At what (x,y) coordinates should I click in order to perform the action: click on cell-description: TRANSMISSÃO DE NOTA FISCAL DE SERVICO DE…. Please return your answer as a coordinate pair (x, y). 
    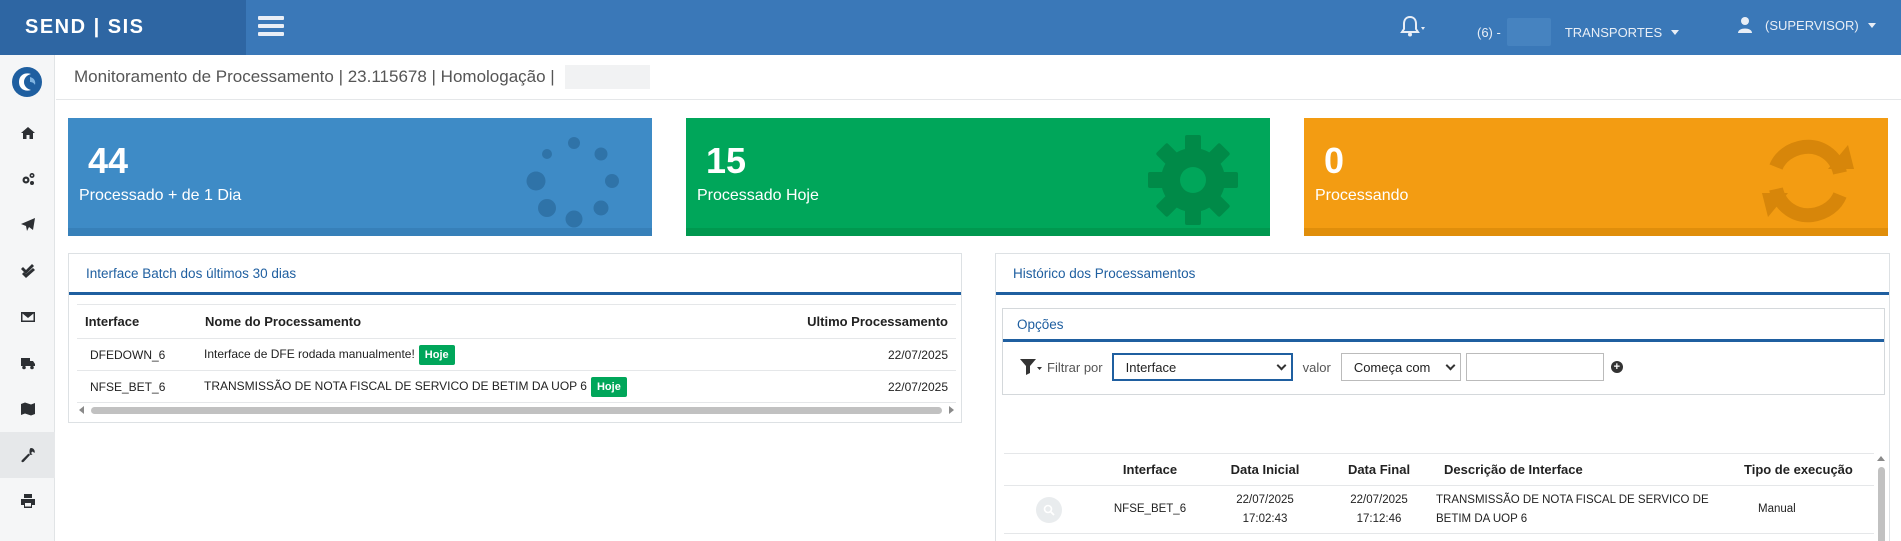
    Looking at the image, I should click on (1589, 509).